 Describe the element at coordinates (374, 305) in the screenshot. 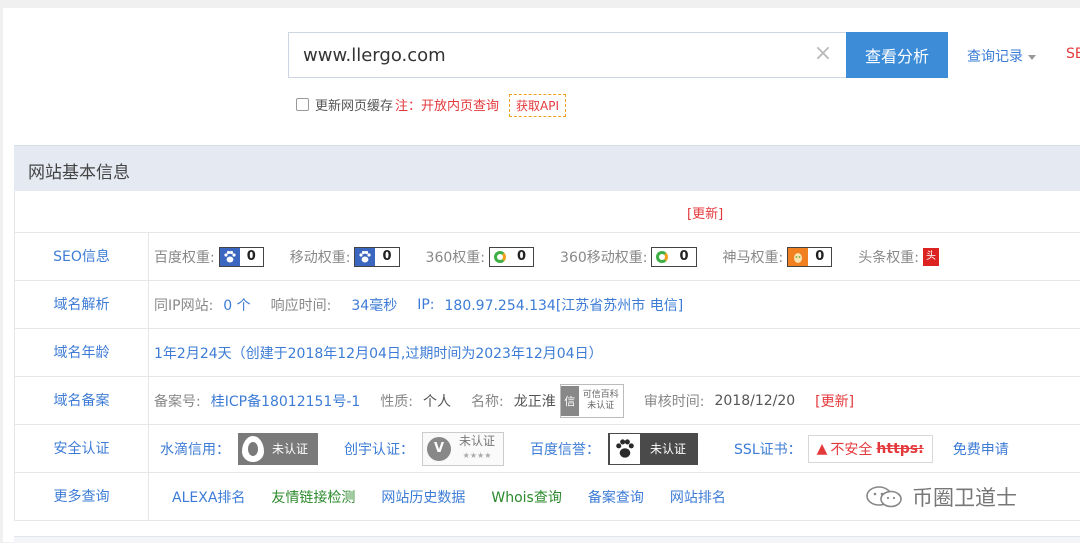

I see `response-time-value: 34毫秒` at that location.